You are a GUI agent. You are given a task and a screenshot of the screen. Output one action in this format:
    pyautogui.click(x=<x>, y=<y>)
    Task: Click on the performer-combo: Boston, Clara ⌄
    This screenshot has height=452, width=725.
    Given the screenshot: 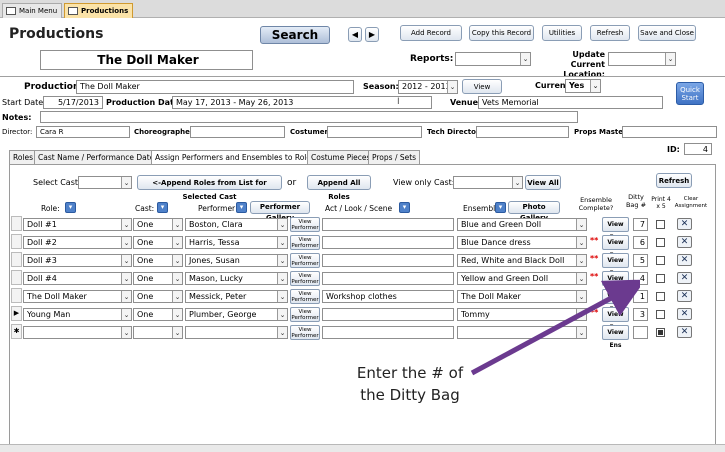 What is the action you would take?
    pyautogui.click(x=236, y=224)
    